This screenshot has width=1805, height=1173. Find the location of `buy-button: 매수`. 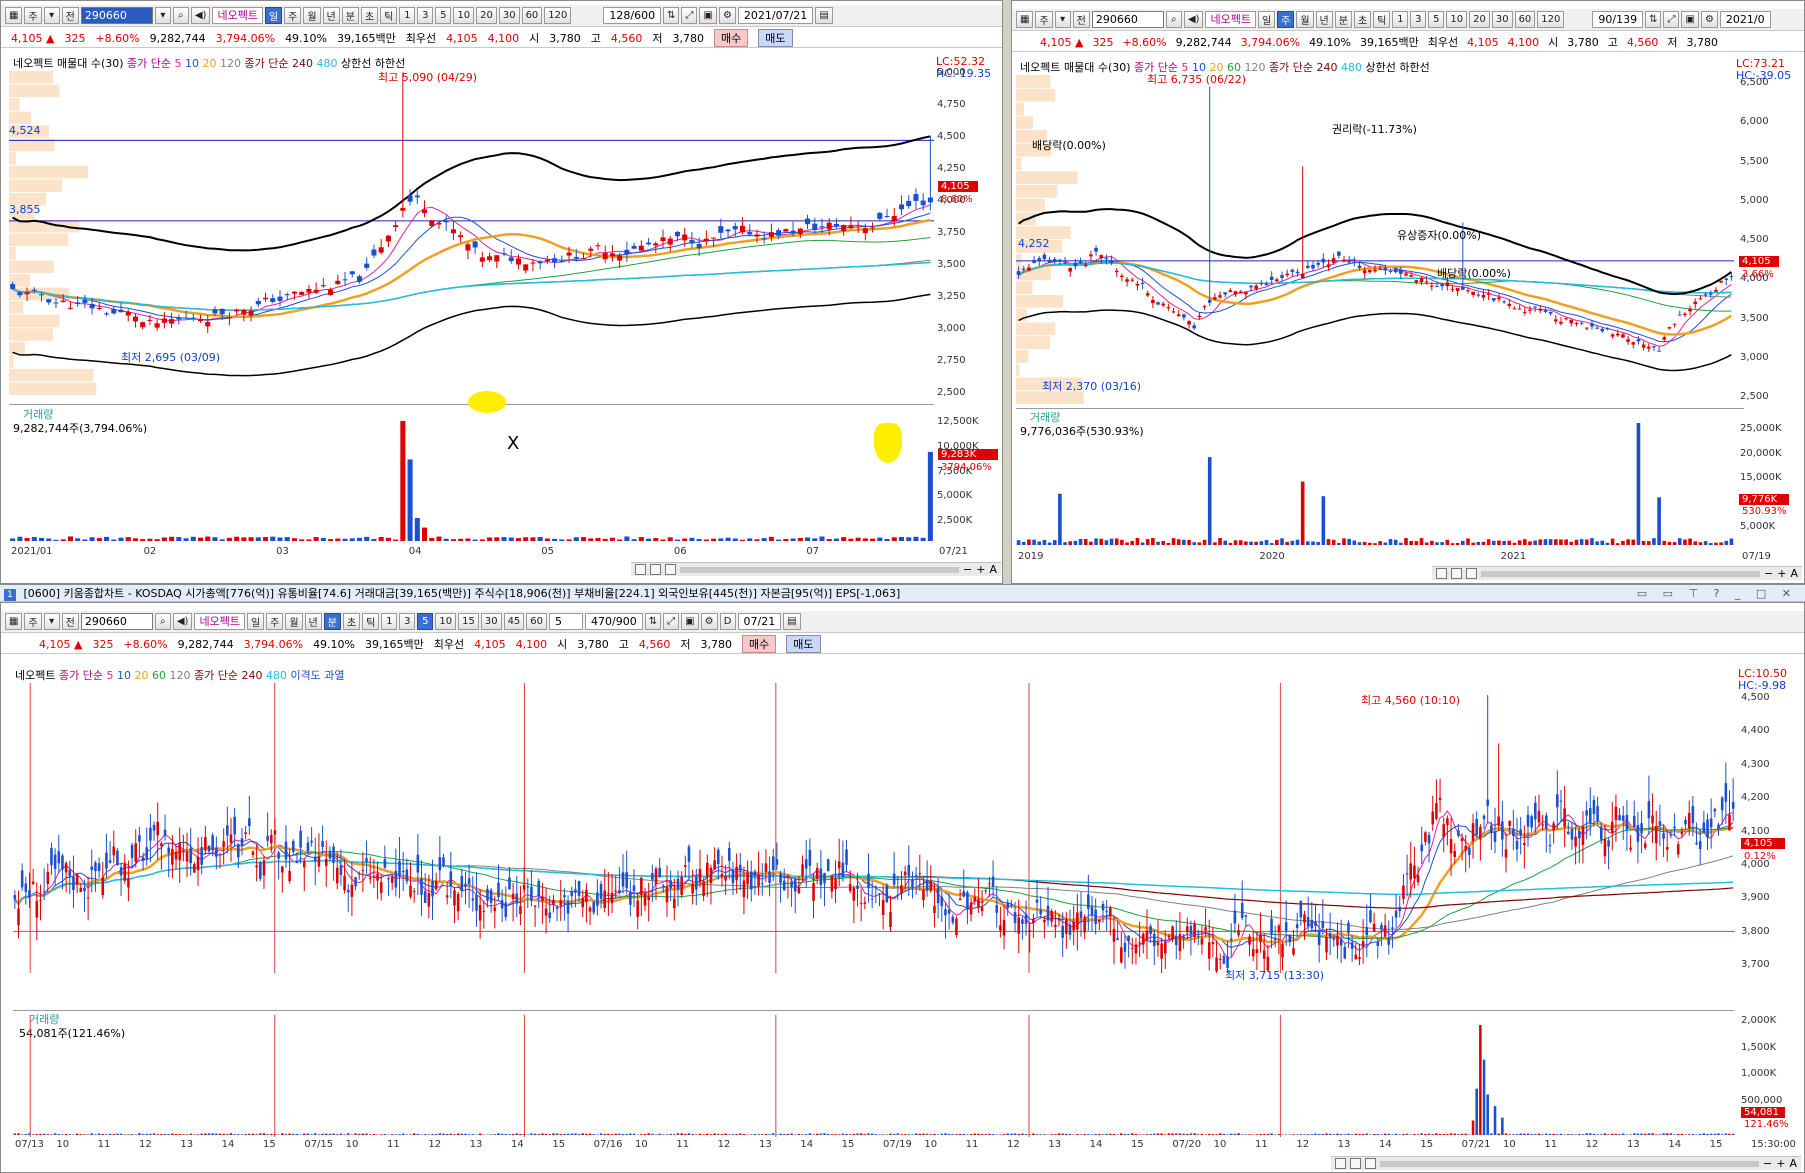

buy-button: 매수 is located at coordinates (759, 644).